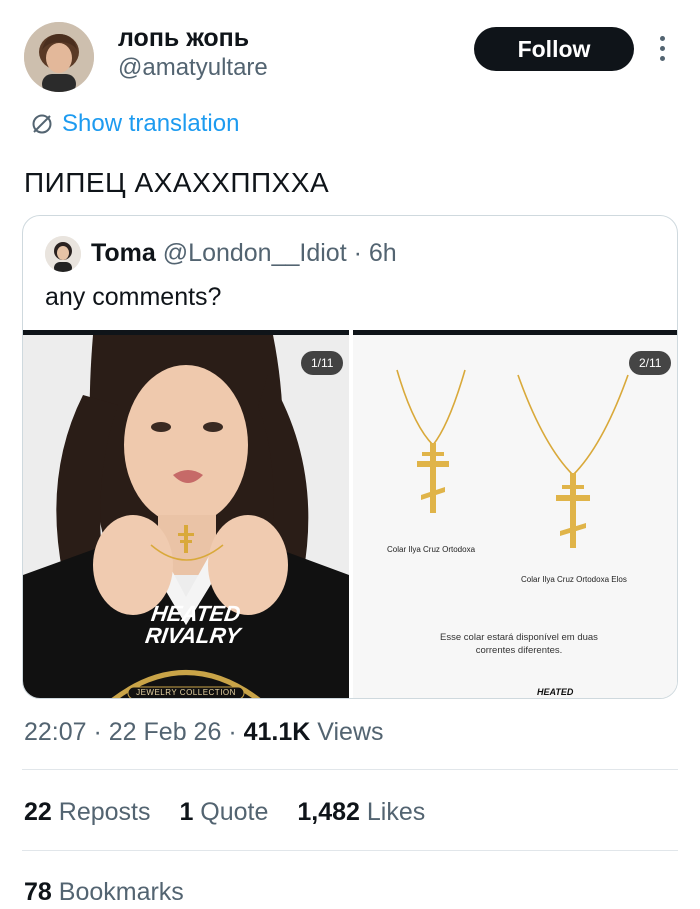 The image size is (700, 909). Describe the element at coordinates (554, 49) in the screenshot. I see `follow-button: Follow` at that location.